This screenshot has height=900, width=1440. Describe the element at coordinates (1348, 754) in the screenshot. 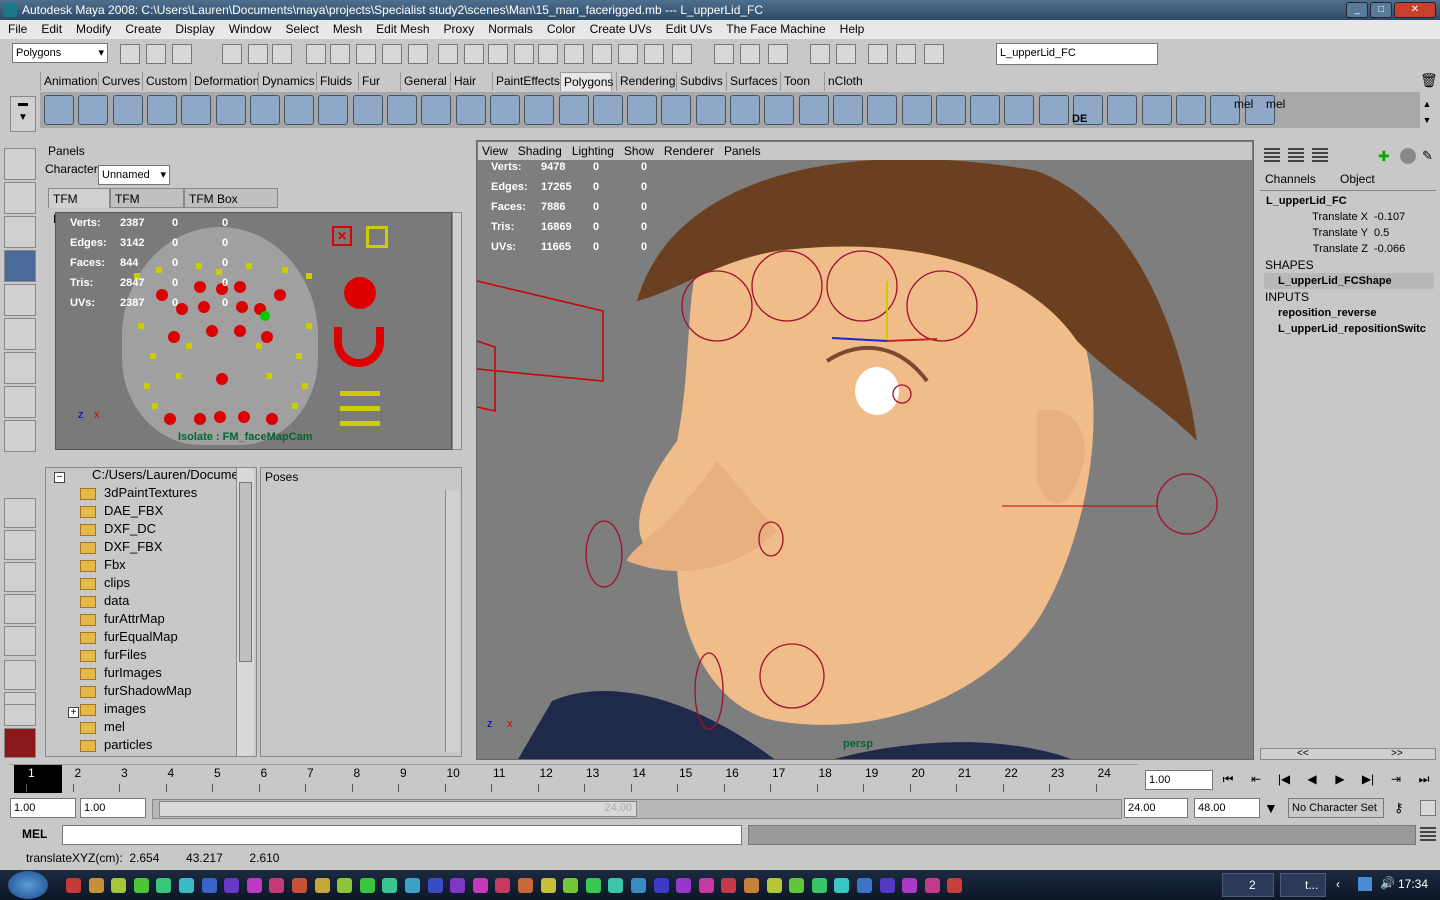

I see `channel-scrollbar: << >>` at that location.